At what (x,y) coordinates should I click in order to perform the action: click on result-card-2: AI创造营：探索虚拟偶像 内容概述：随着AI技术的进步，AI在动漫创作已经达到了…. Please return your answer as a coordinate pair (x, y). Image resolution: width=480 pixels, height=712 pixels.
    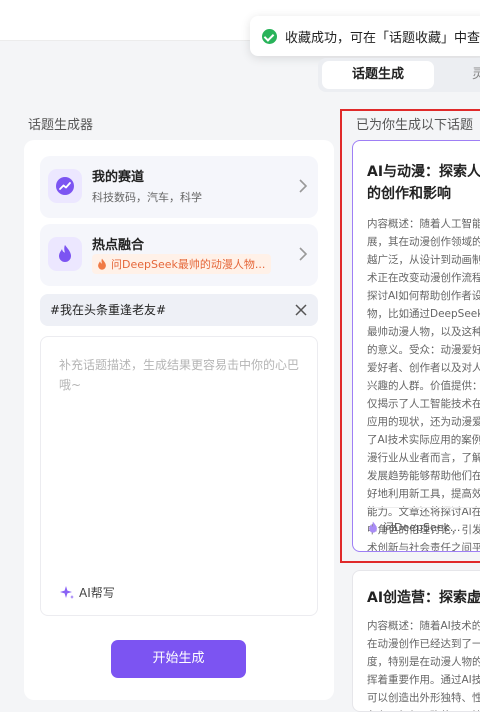
    Looking at the image, I should click on (416, 641).